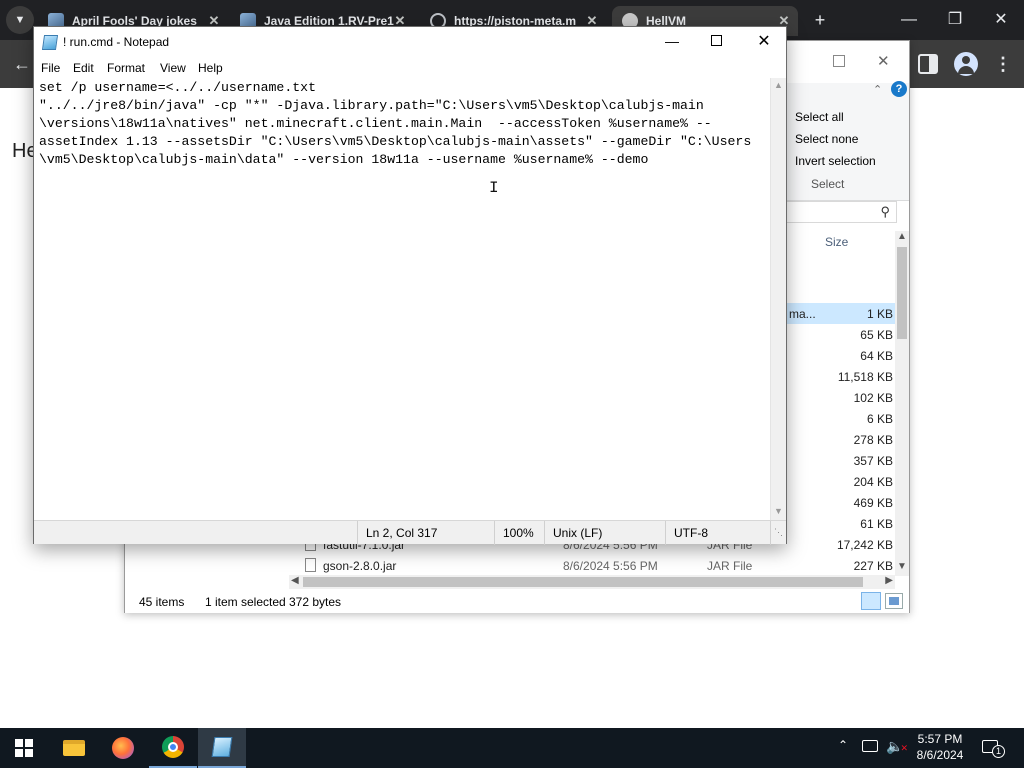 Image resolution: width=1024 pixels, height=768 pixels. Describe the element at coordinates (865, 377) in the screenshot. I see `file-size: 11,518 KB` at that location.